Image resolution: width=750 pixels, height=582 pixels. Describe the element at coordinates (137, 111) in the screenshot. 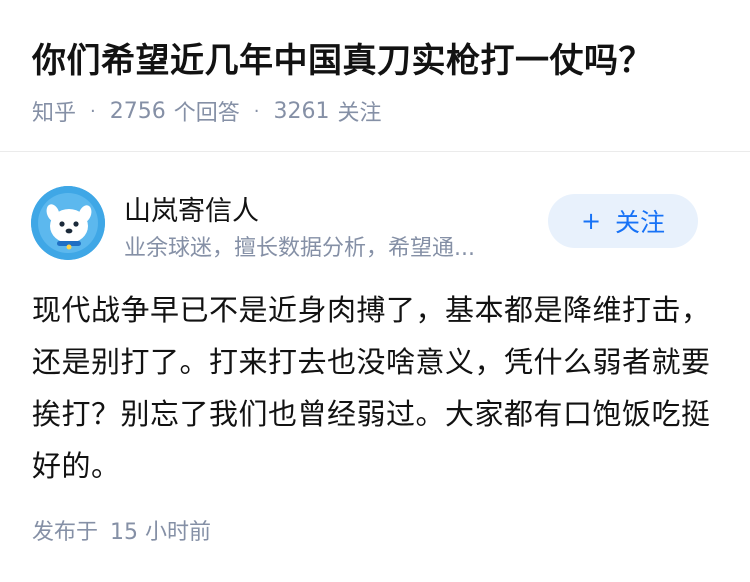

I see `answer-count: 2756` at that location.